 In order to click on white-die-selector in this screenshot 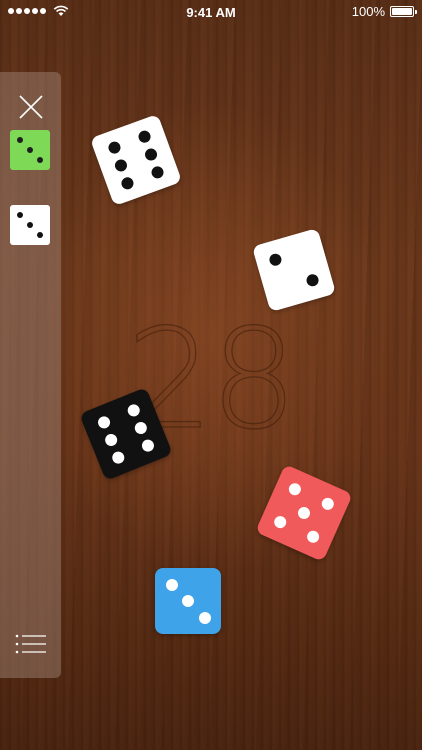, I will do `click(30, 225)`.